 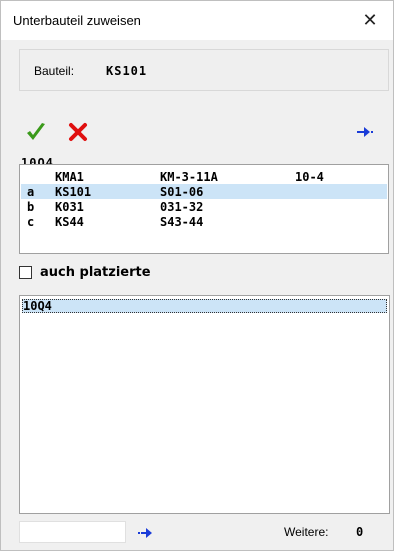 What do you see at coordinates (182, 207) in the screenshot?
I see `list-cell: 031-32` at bounding box center [182, 207].